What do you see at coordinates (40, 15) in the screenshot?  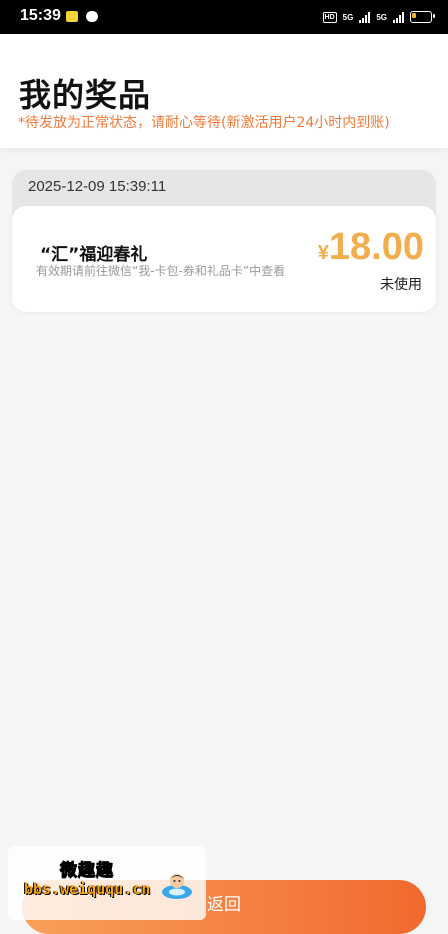 I see `status-time: 15:39` at bounding box center [40, 15].